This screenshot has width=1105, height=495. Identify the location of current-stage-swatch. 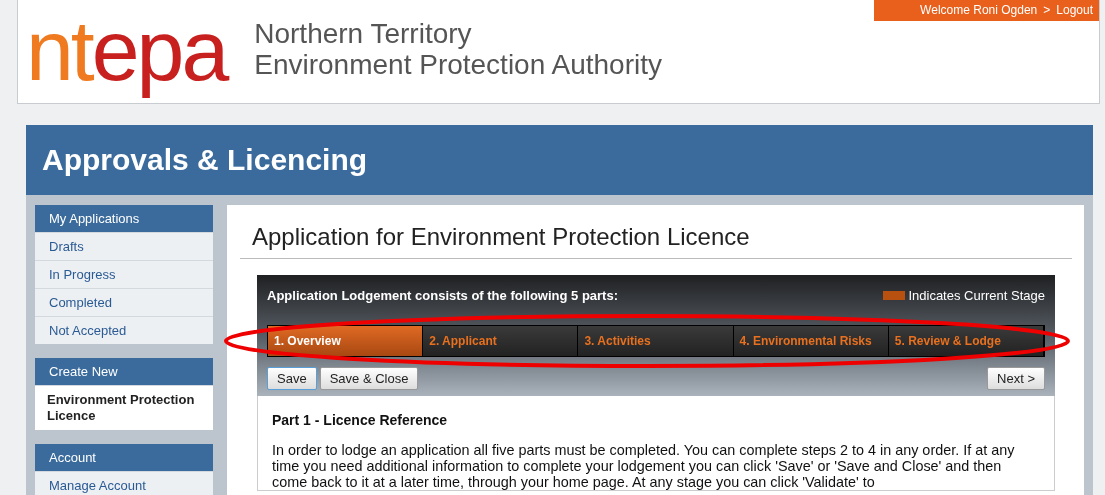
(894, 295).